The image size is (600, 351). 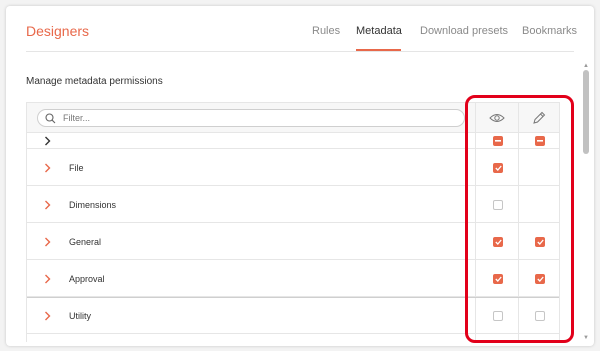 I want to click on tab-rules: Rules, so click(x=326, y=31).